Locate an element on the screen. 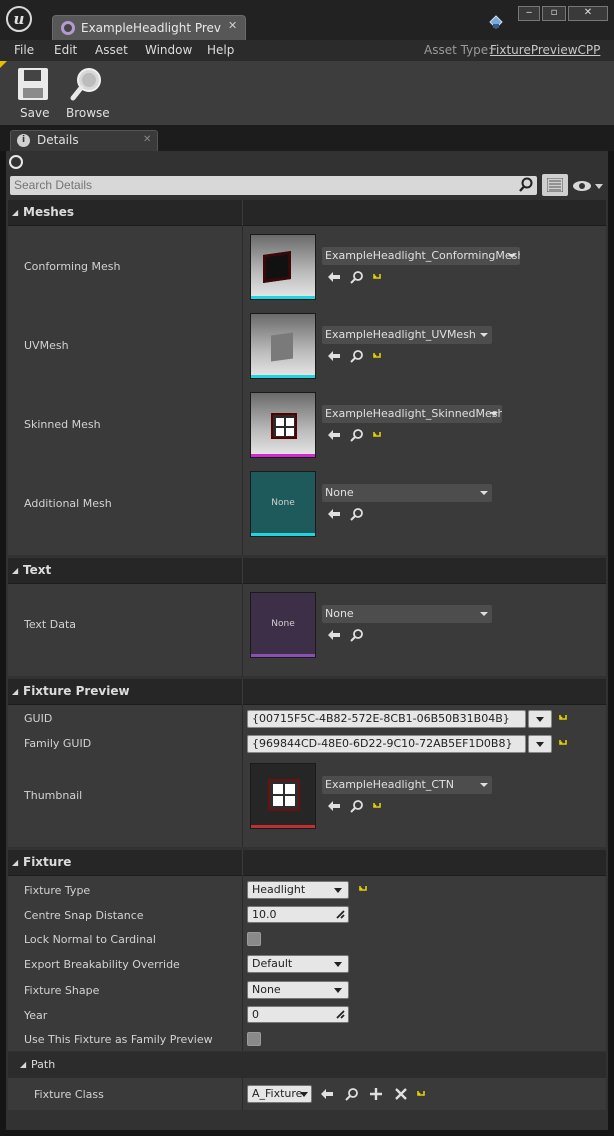 This screenshot has width=614, height=1136. family-guid-dropdown-button is located at coordinates (540, 744).